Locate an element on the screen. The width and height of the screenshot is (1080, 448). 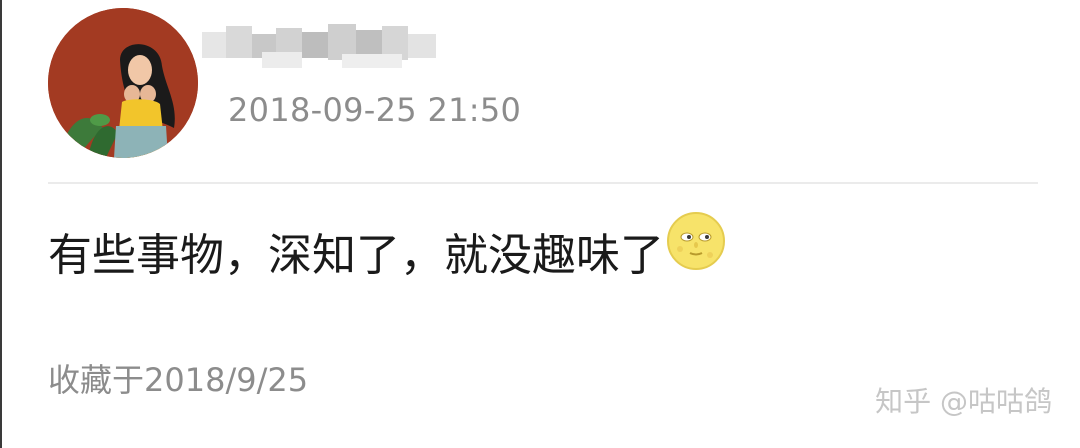
divider is located at coordinates (543, 183).